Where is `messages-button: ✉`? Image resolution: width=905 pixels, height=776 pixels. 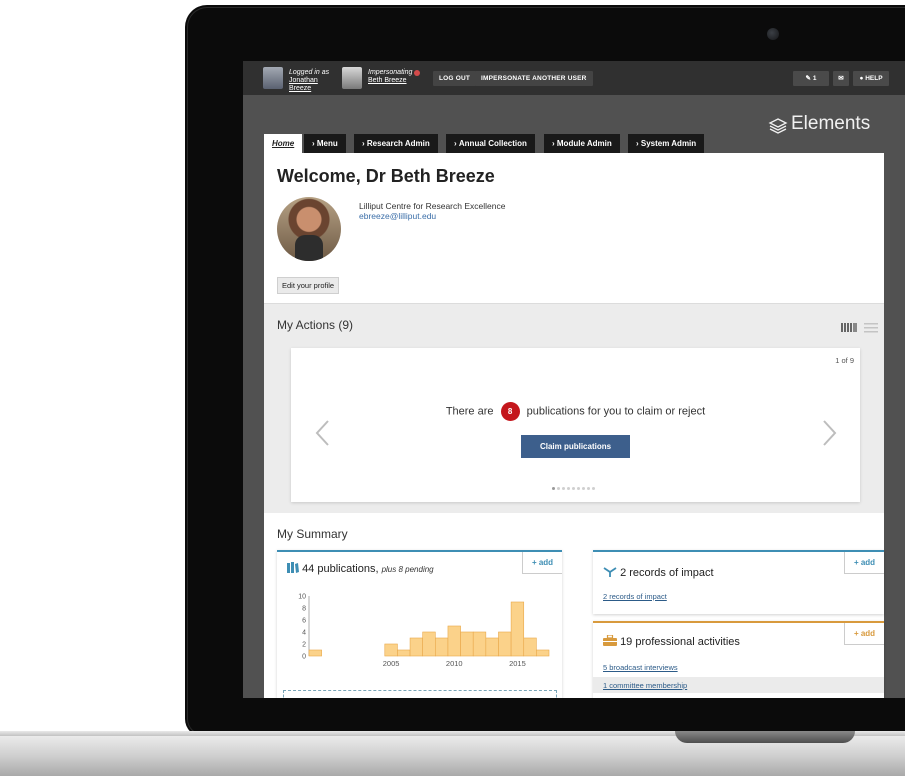
messages-button: ✉ is located at coordinates (841, 78).